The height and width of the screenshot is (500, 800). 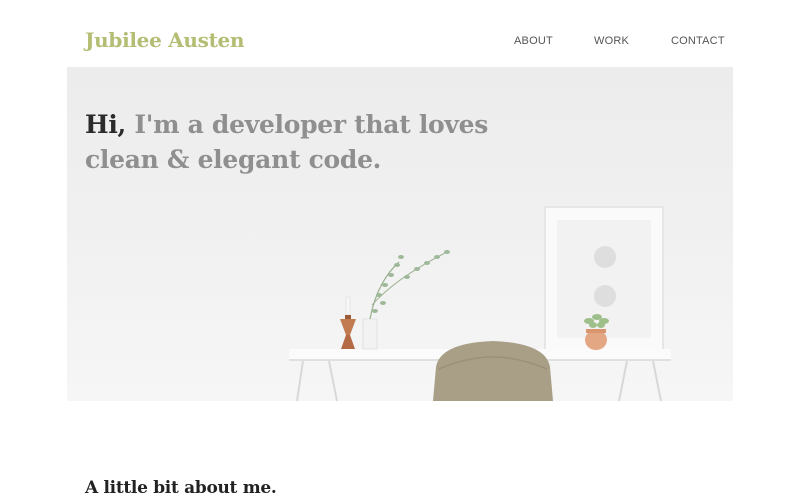 I want to click on hero-line1: I'm a developer that loves, so click(x=307, y=124).